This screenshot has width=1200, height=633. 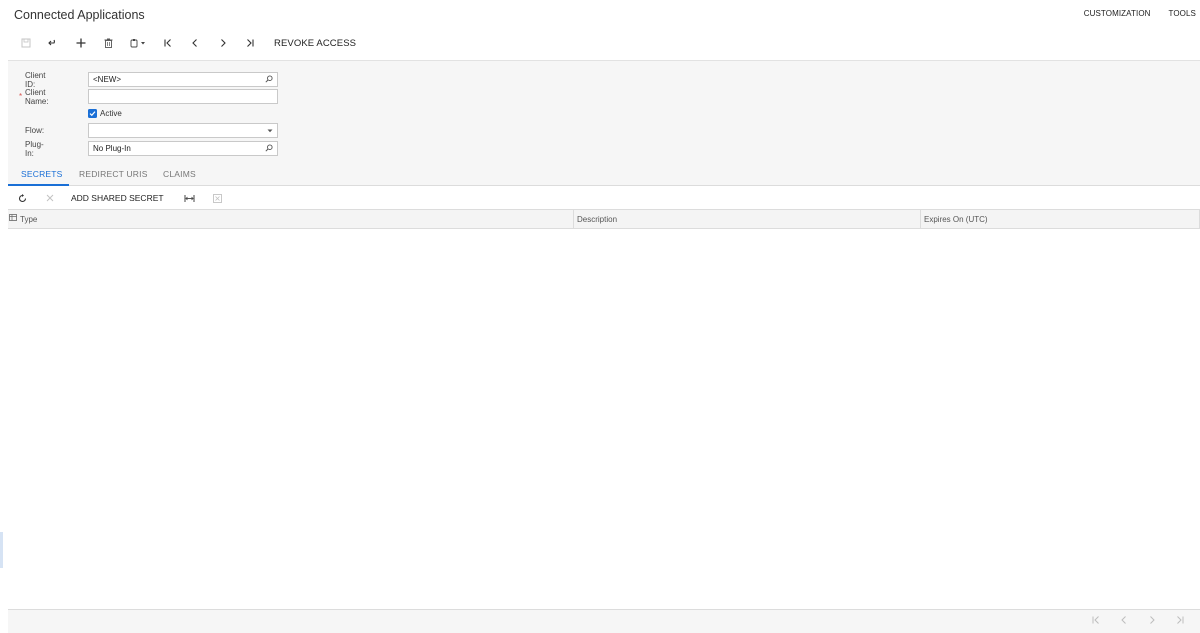 I want to click on add-icon, so click(x=81, y=43).